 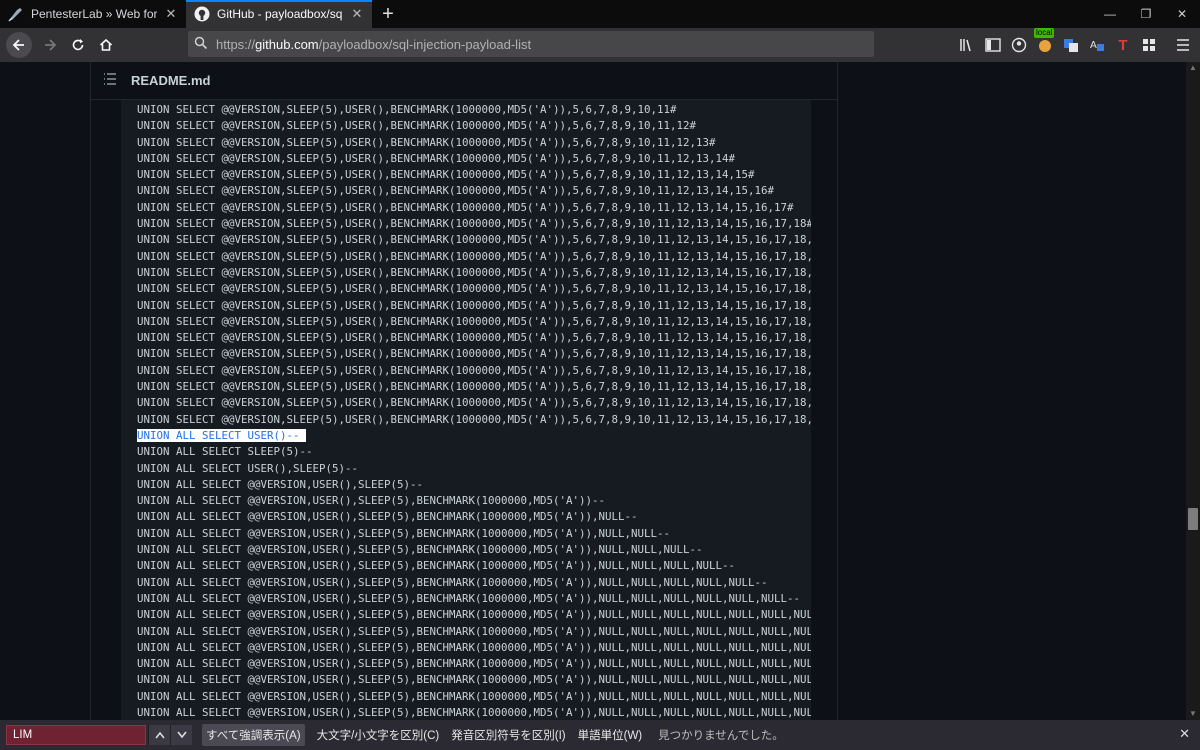 What do you see at coordinates (236, 44) in the screenshot?
I see `url-scheme: https://` at bounding box center [236, 44].